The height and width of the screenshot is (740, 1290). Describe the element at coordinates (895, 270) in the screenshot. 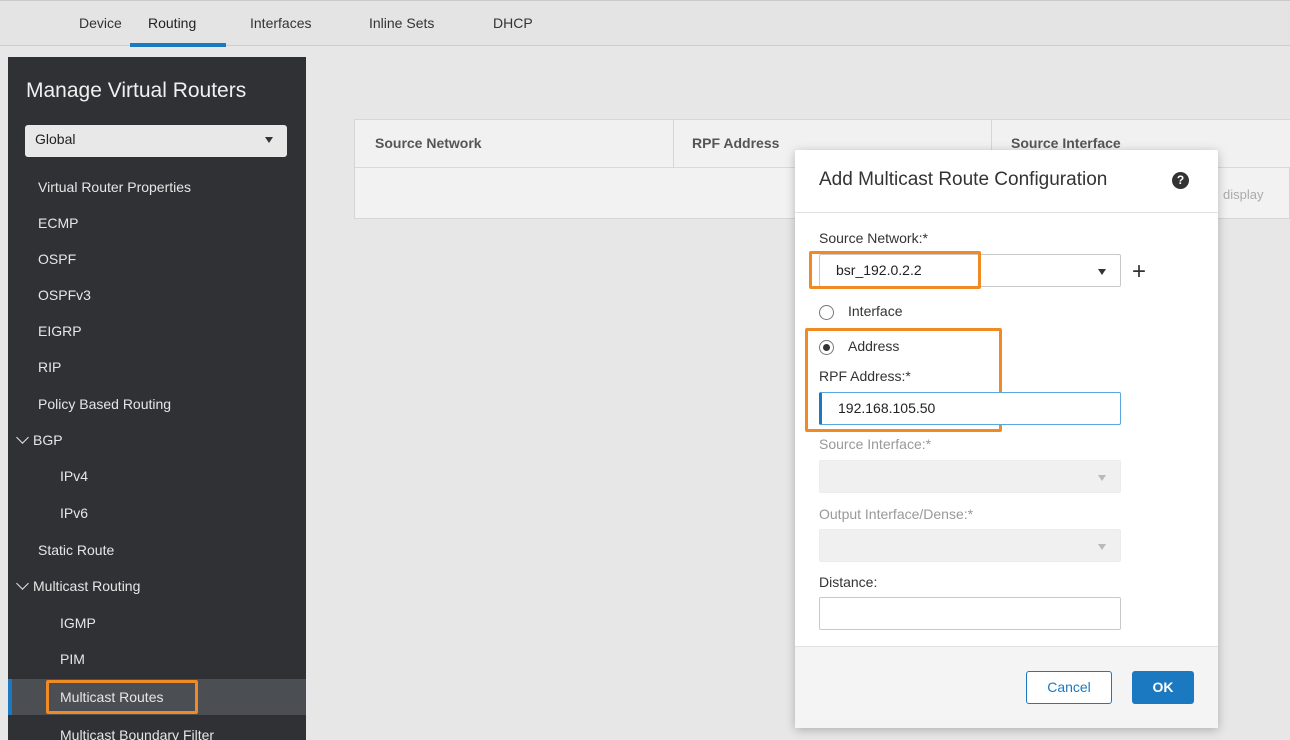

I see `source-network-highlight` at that location.